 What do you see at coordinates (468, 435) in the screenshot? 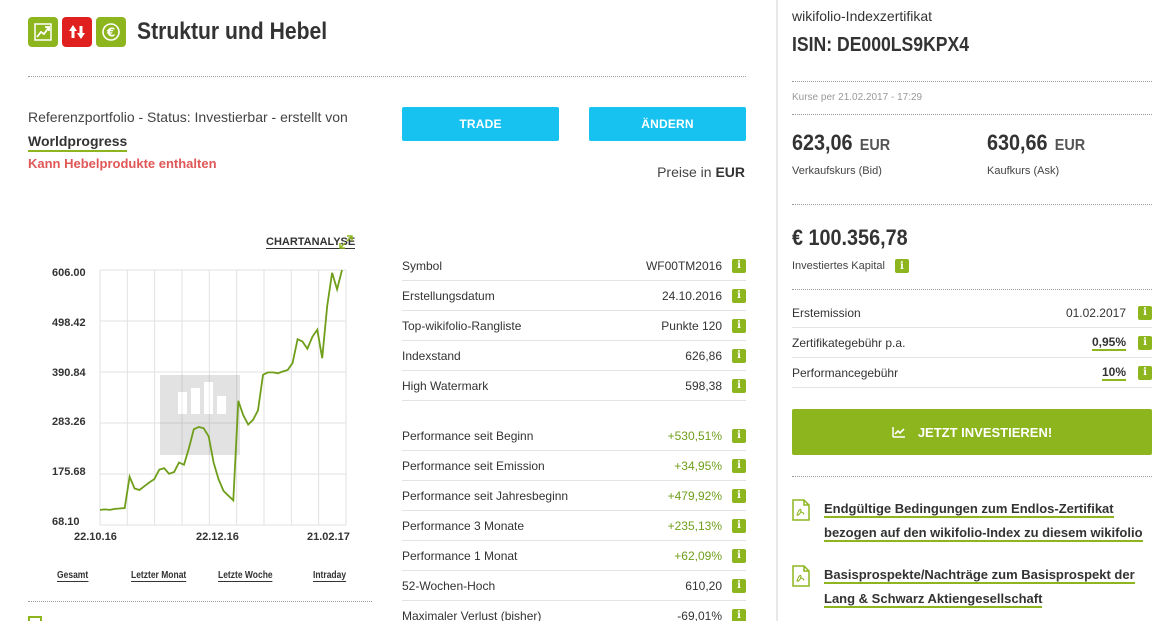
I see `row-label: Performance seit Beginn` at bounding box center [468, 435].